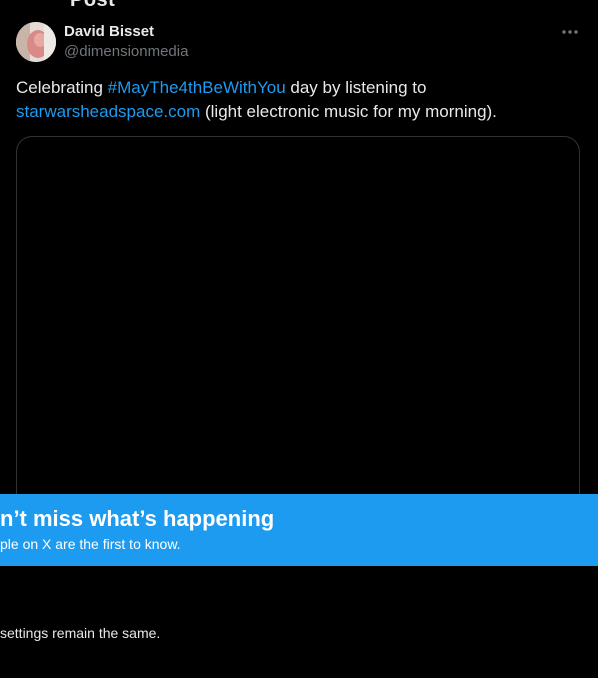 The width and height of the screenshot is (598, 678). I want to click on banner-subtitle: ple on X are the first to know., so click(90, 544).